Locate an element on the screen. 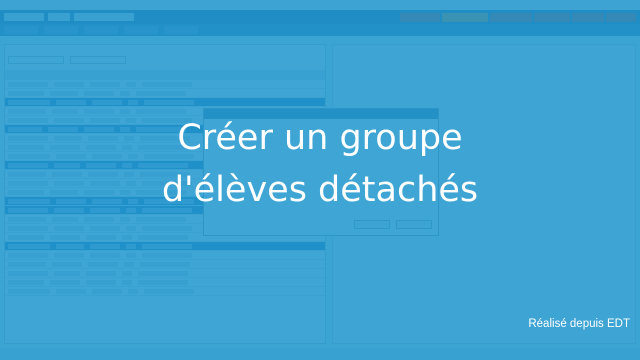 The image size is (640, 360). title-line-1: Créer un groupe is located at coordinates (320, 138).